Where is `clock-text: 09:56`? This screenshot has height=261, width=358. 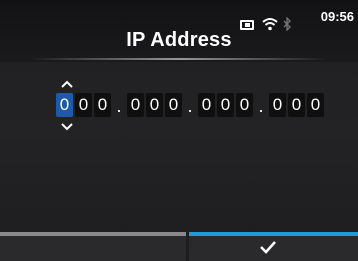 clock-text: 09:56 is located at coordinates (337, 16).